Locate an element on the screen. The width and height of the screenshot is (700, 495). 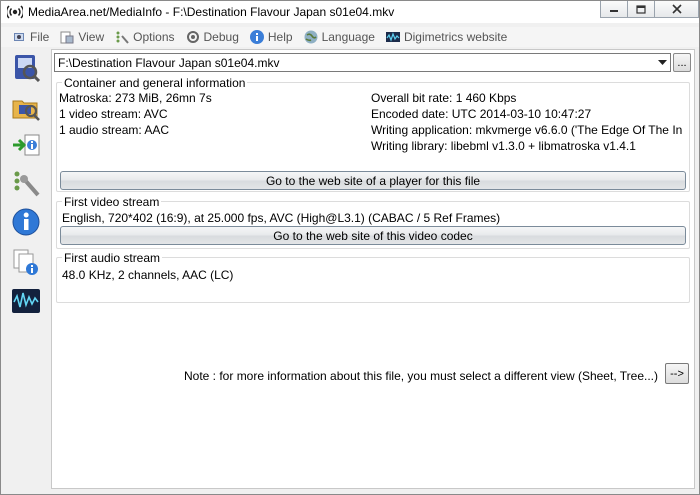
window-controls is located at coordinates (649, 9).